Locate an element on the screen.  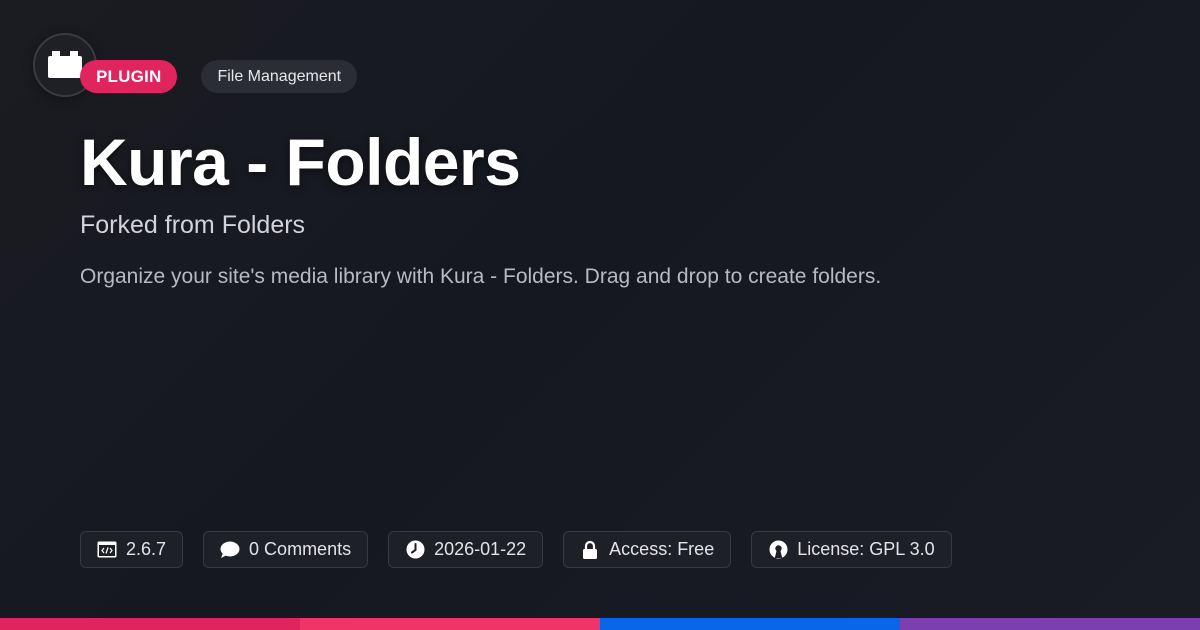
page-subtitle: Forked from Folders is located at coordinates (193, 225).